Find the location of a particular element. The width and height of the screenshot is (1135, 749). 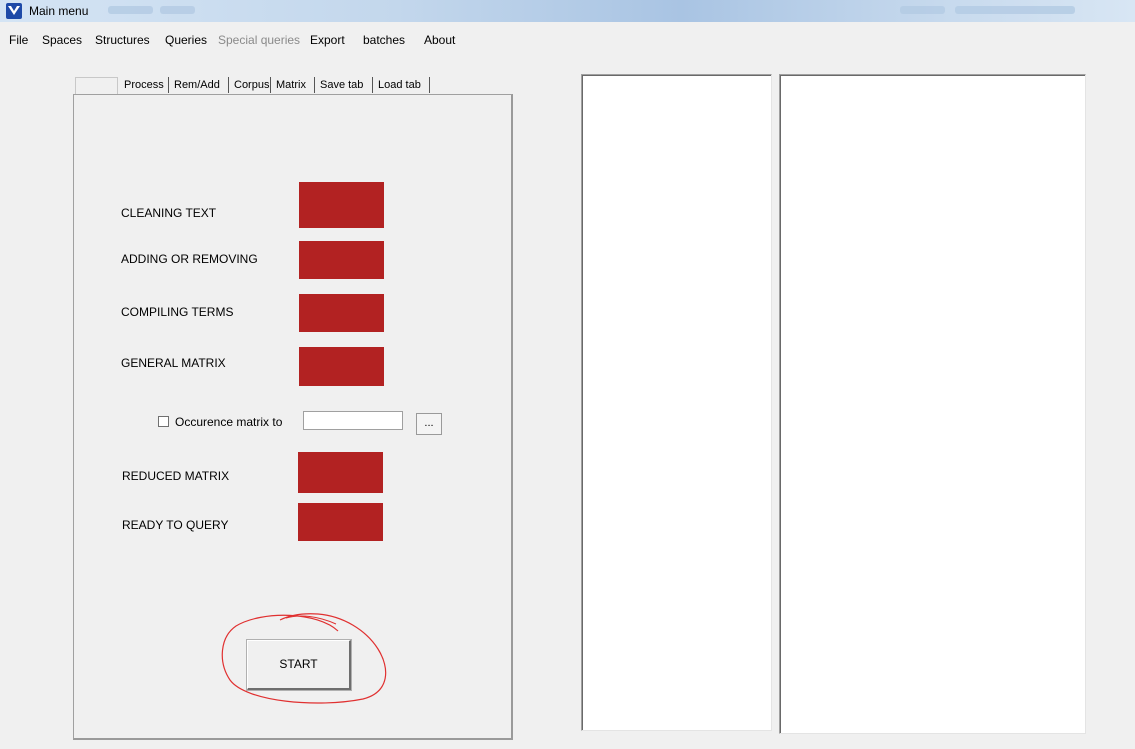

menu-file: File is located at coordinates (18, 40).